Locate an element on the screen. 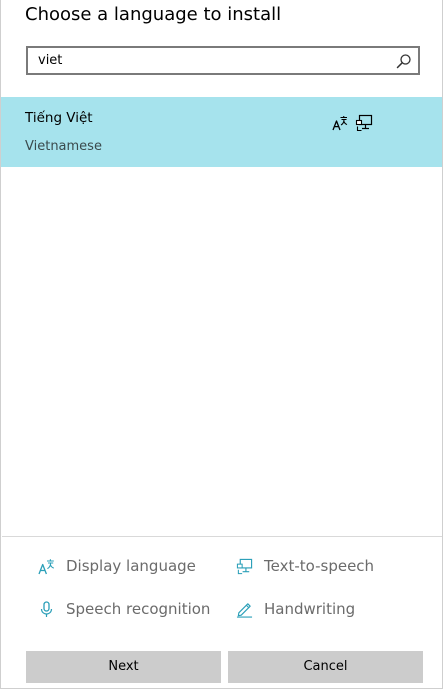 The width and height of the screenshot is (443, 689). language-result-item: Tiếng Việt Vietnamese is located at coordinates (221, 132).